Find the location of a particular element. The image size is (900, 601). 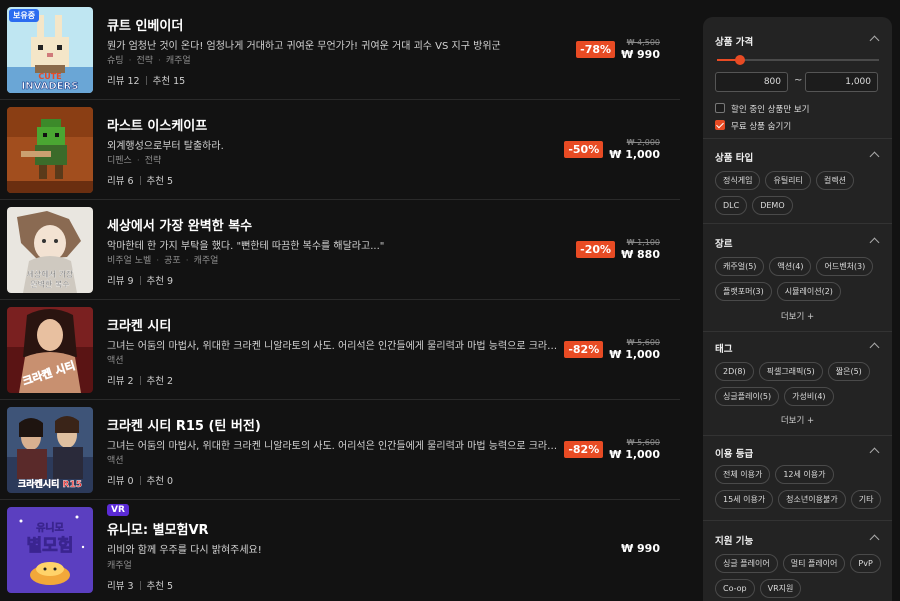

category: 캐주얼 is located at coordinates (119, 566).